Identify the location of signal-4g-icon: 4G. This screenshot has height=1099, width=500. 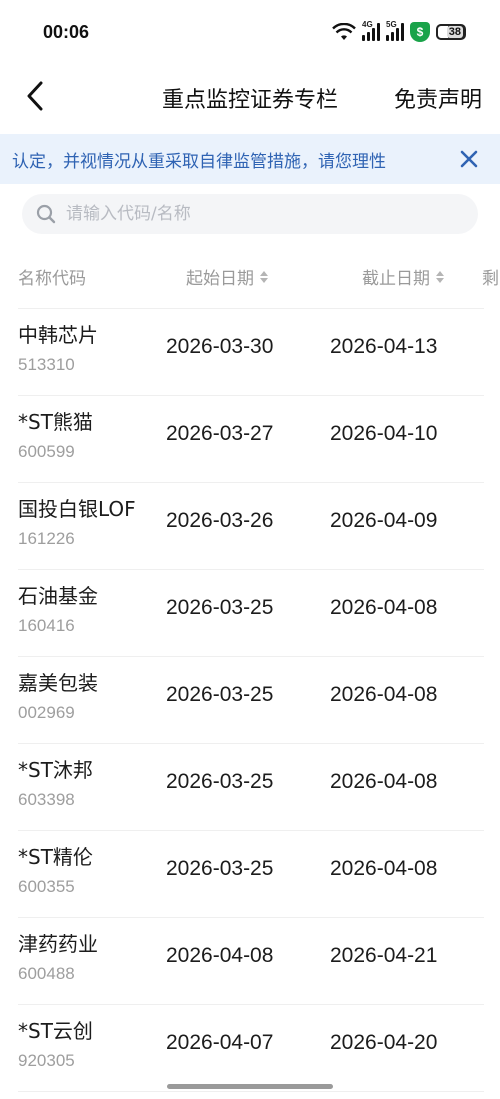
(371, 30).